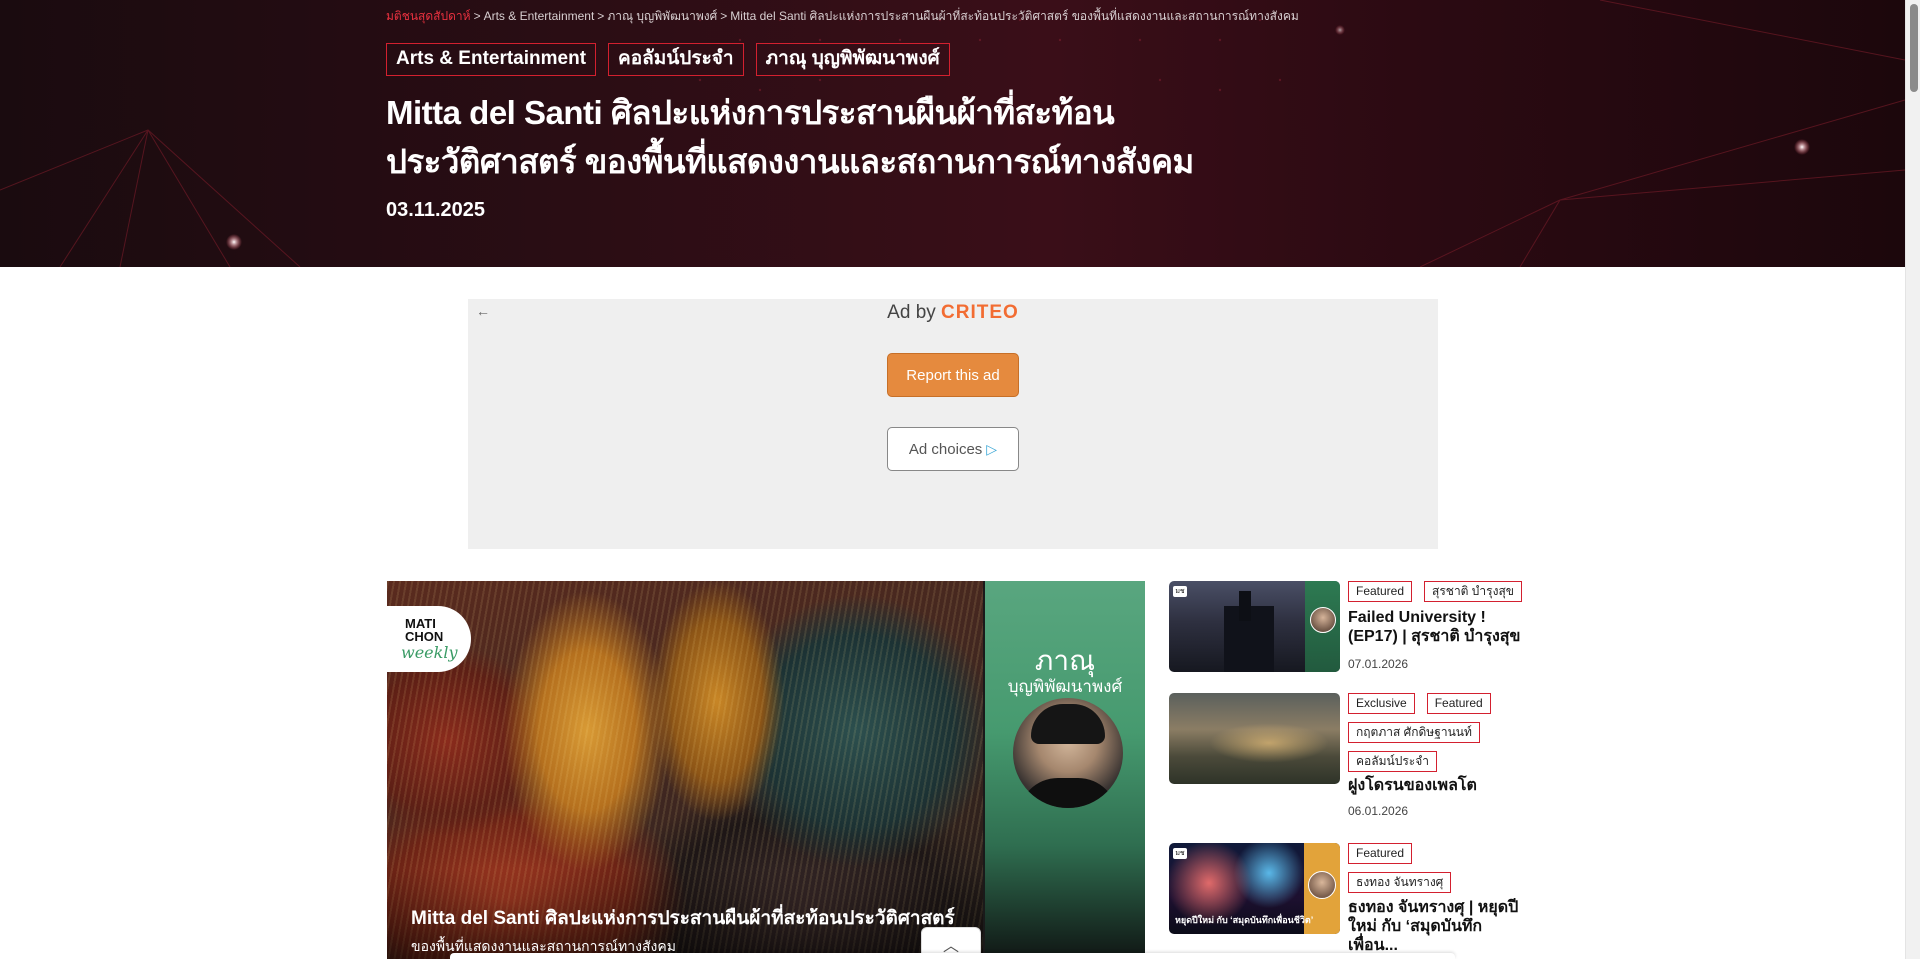 The width and height of the screenshot is (1920, 959). I want to click on author-panel-surname: บุญพิพัฒนาพงศ์, so click(1065, 686).